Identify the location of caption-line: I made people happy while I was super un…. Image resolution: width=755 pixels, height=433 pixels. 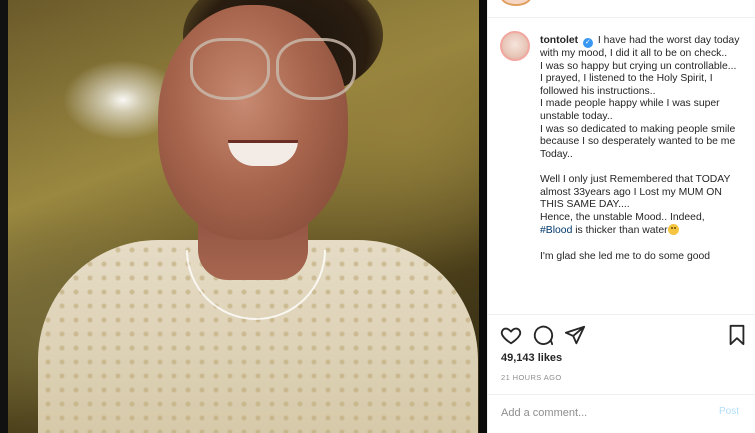
(630, 110).